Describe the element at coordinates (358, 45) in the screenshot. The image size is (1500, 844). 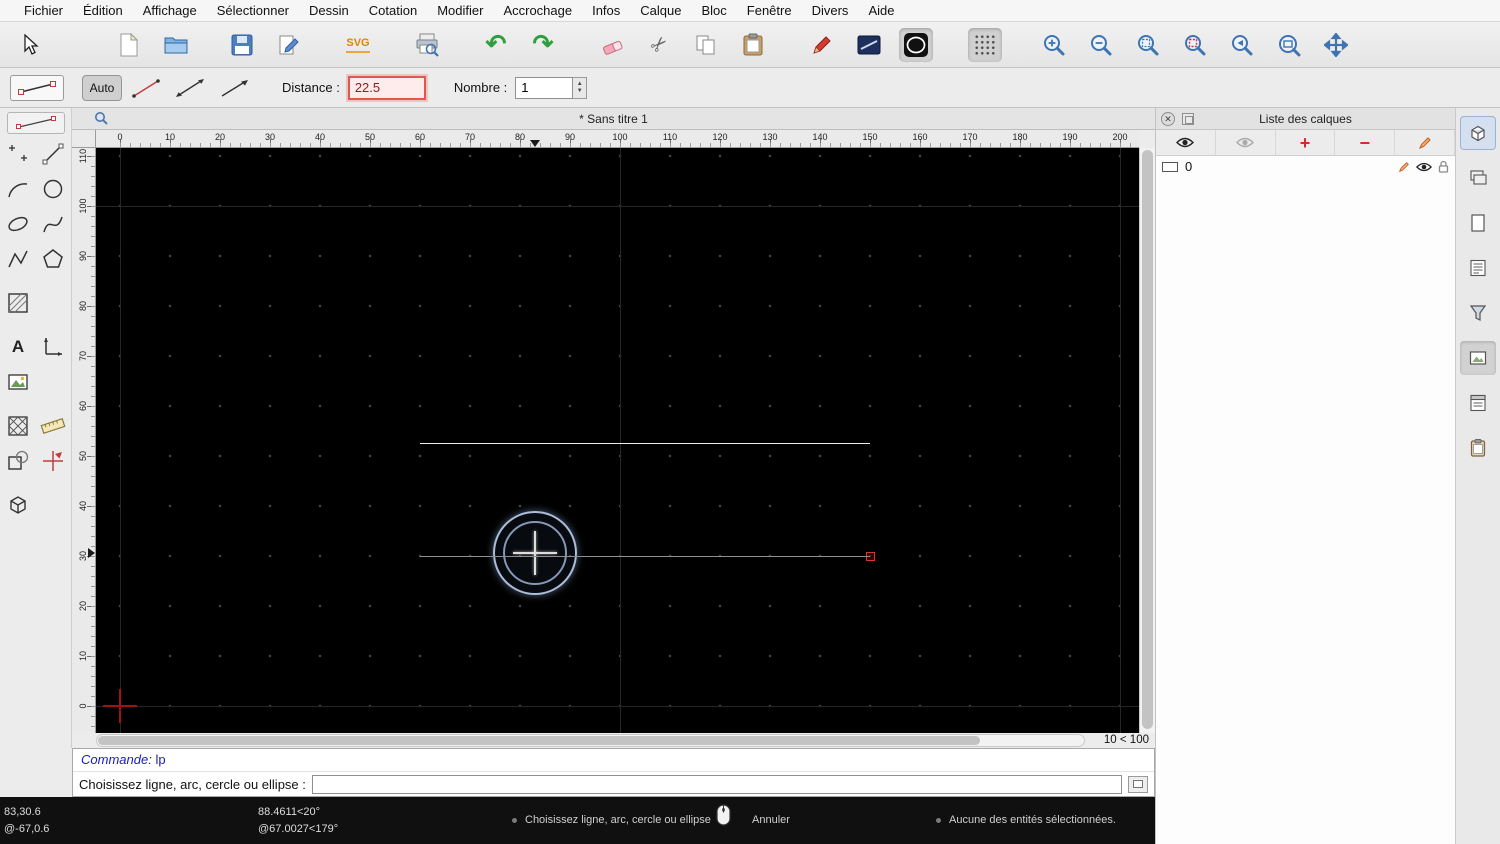
I see `svg-export-button: SVG` at that location.